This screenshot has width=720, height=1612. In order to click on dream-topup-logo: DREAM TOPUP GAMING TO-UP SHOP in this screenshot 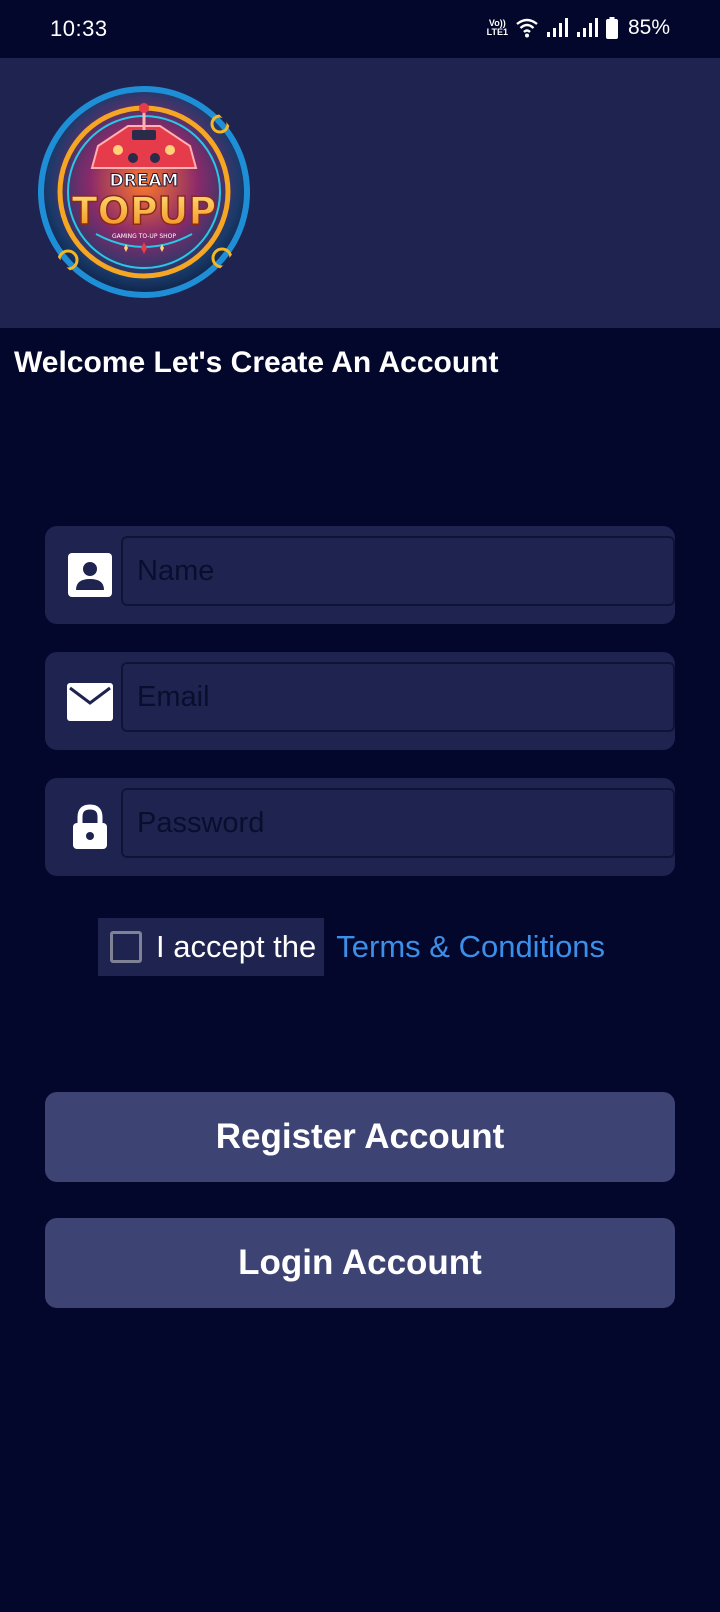, I will do `click(144, 192)`.